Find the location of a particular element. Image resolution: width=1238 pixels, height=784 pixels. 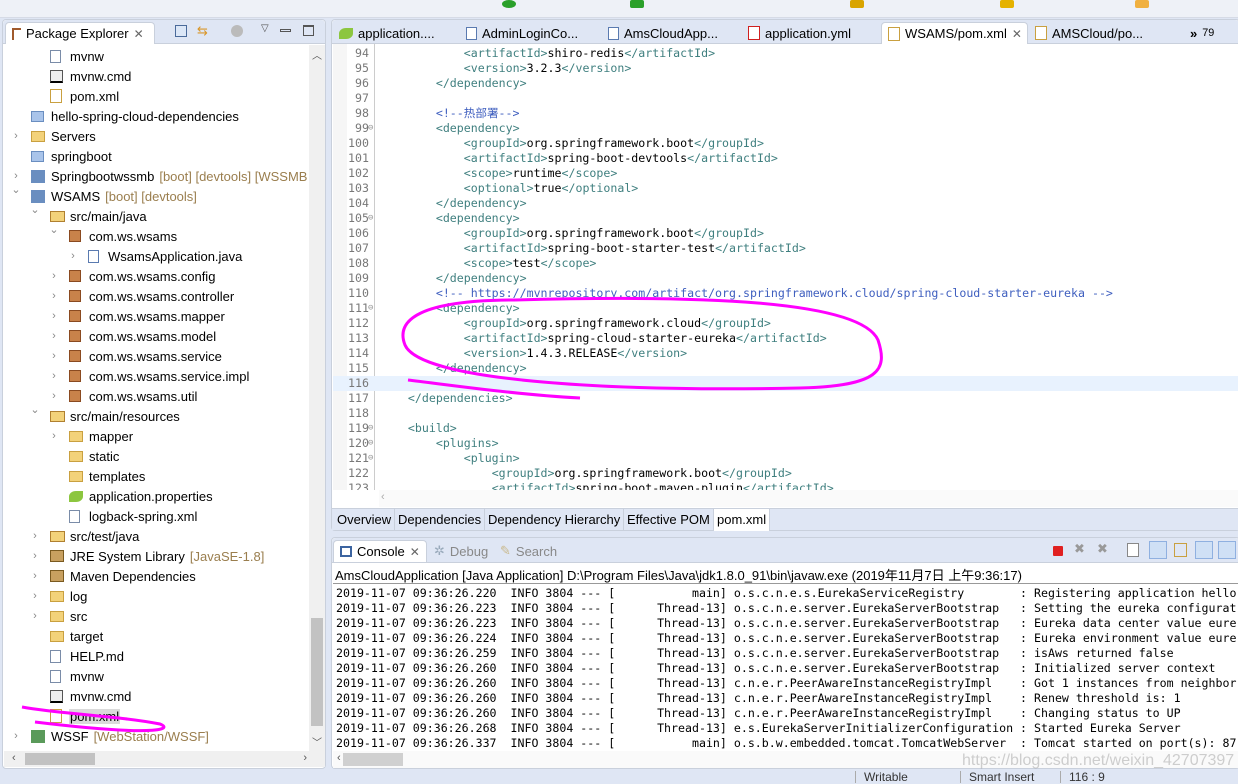

warning-nav-icon is located at coordinates (1007, 4).